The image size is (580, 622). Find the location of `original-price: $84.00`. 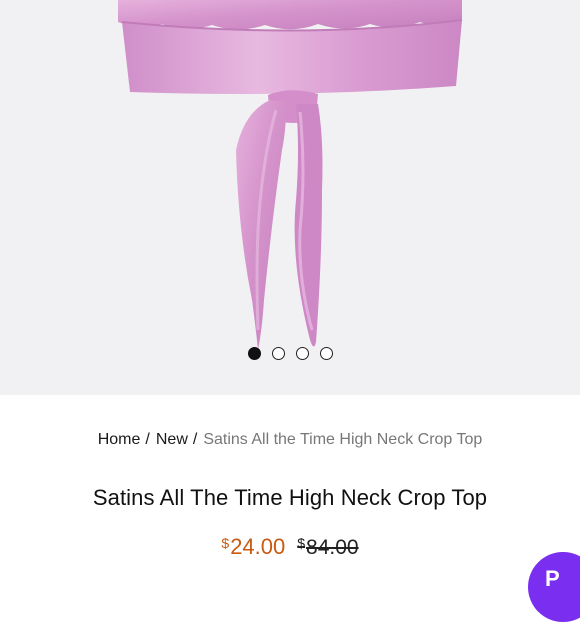

original-price: $84.00 is located at coordinates (327, 547).